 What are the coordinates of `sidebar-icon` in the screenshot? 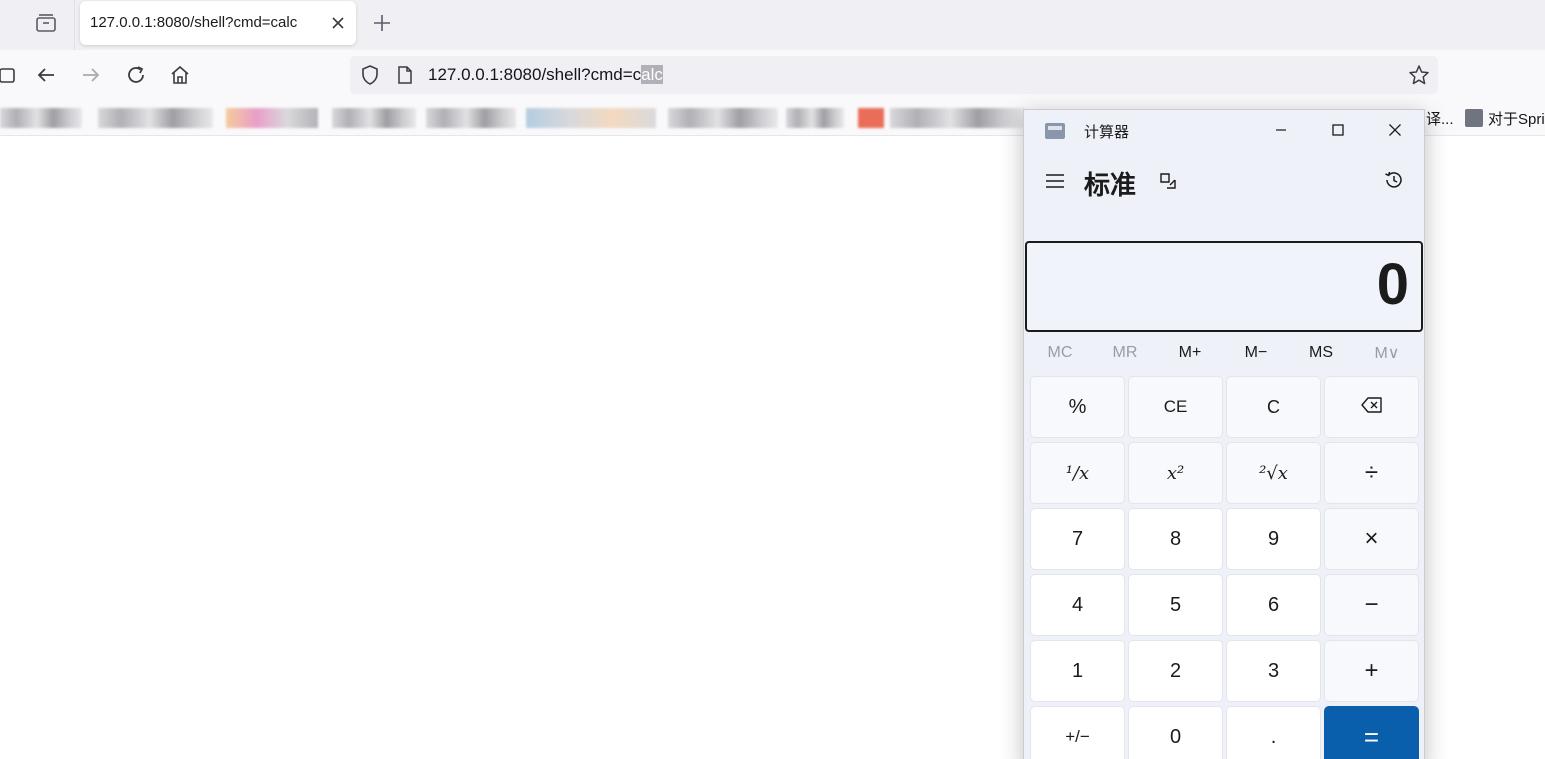 It's located at (10, 75).